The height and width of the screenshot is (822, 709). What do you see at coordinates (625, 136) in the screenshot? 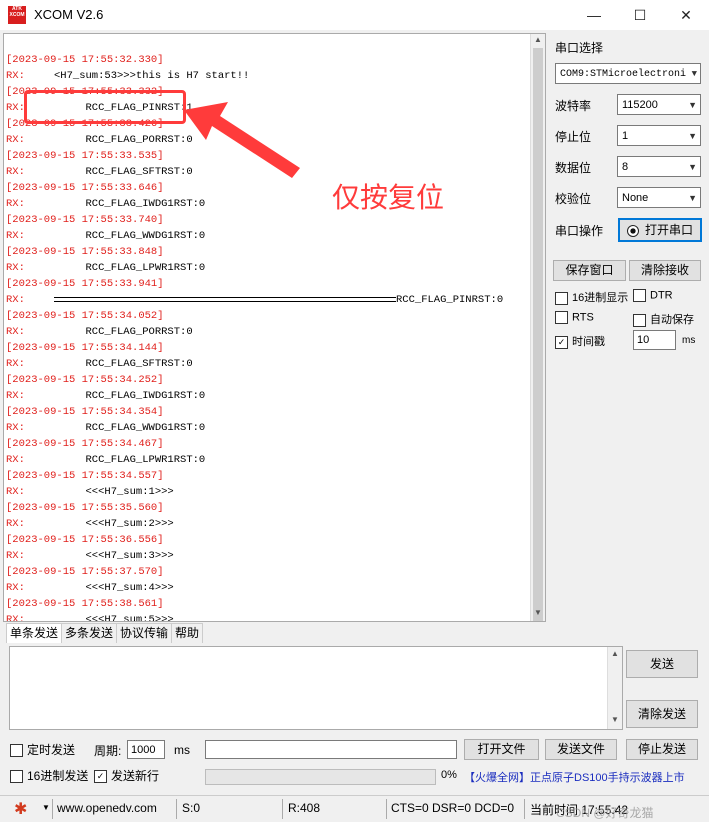
I see `stop-value: 1` at bounding box center [625, 136].